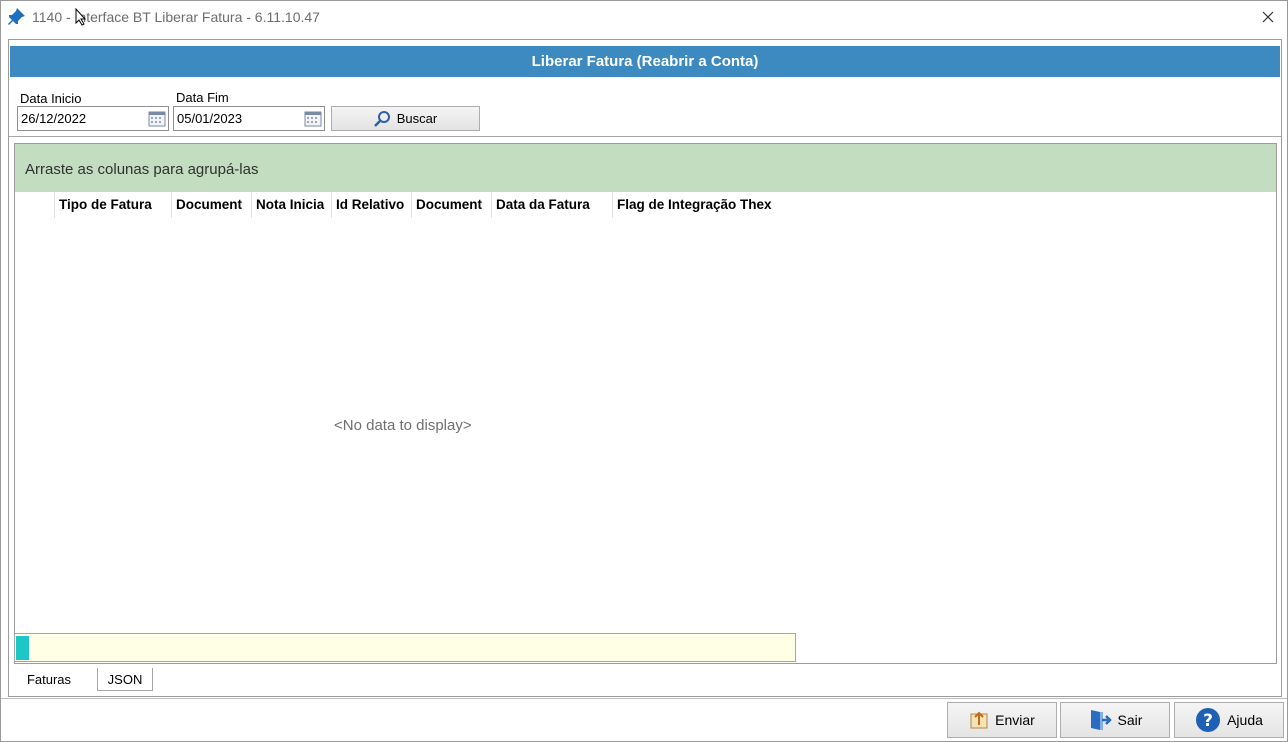 The width and height of the screenshot is (1288, 742). I want to click on search-button-label: Buscar, so click(417, 118).